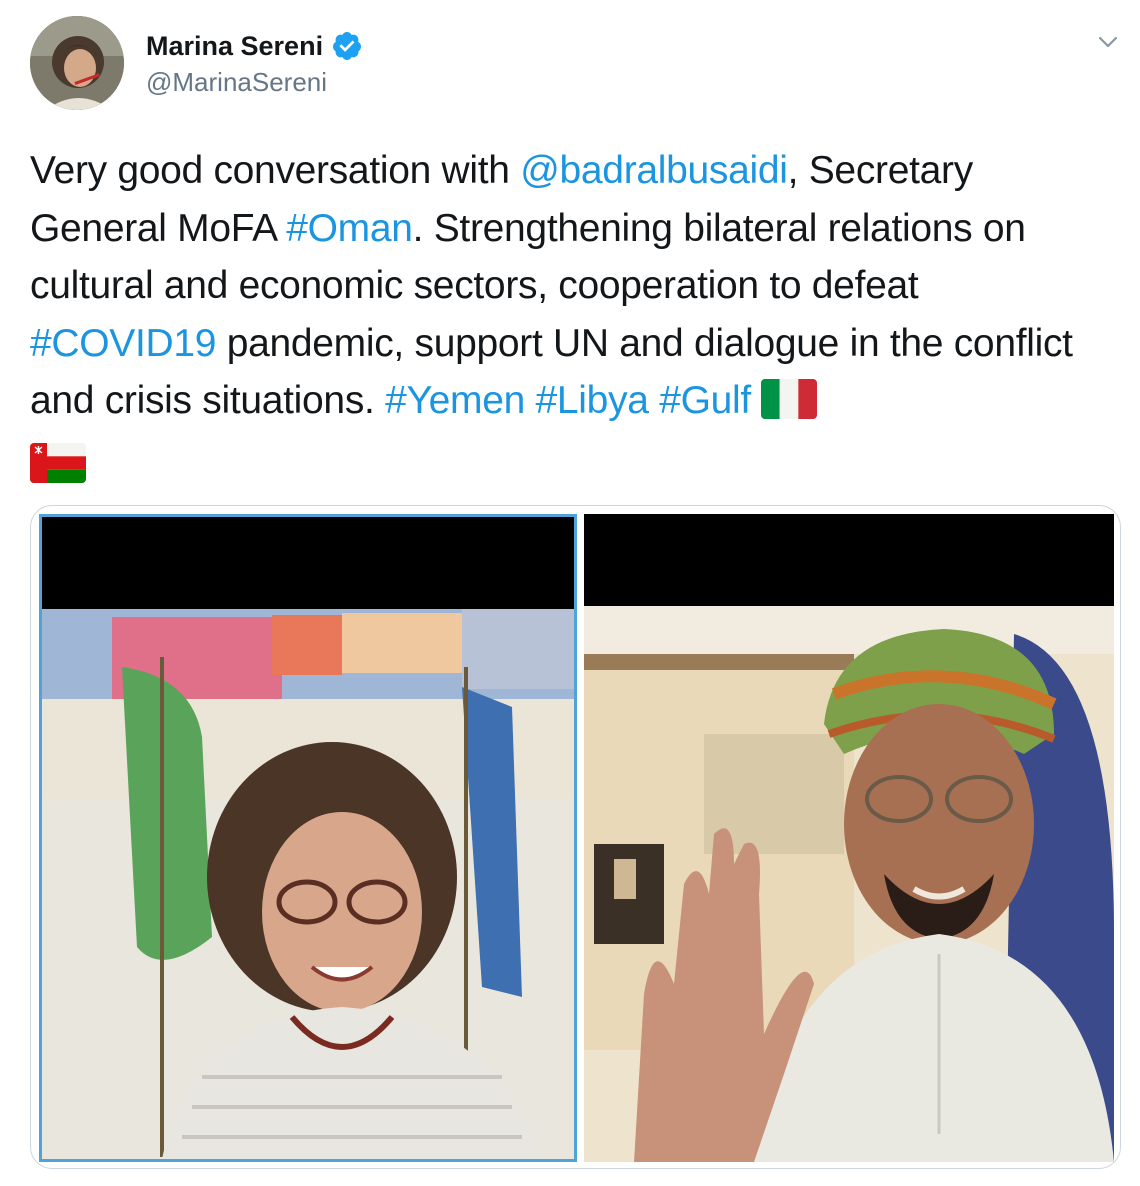  Describe the element at coordinates (788, 399) in the screenshot. I see `flag-italy-icon` at that location.